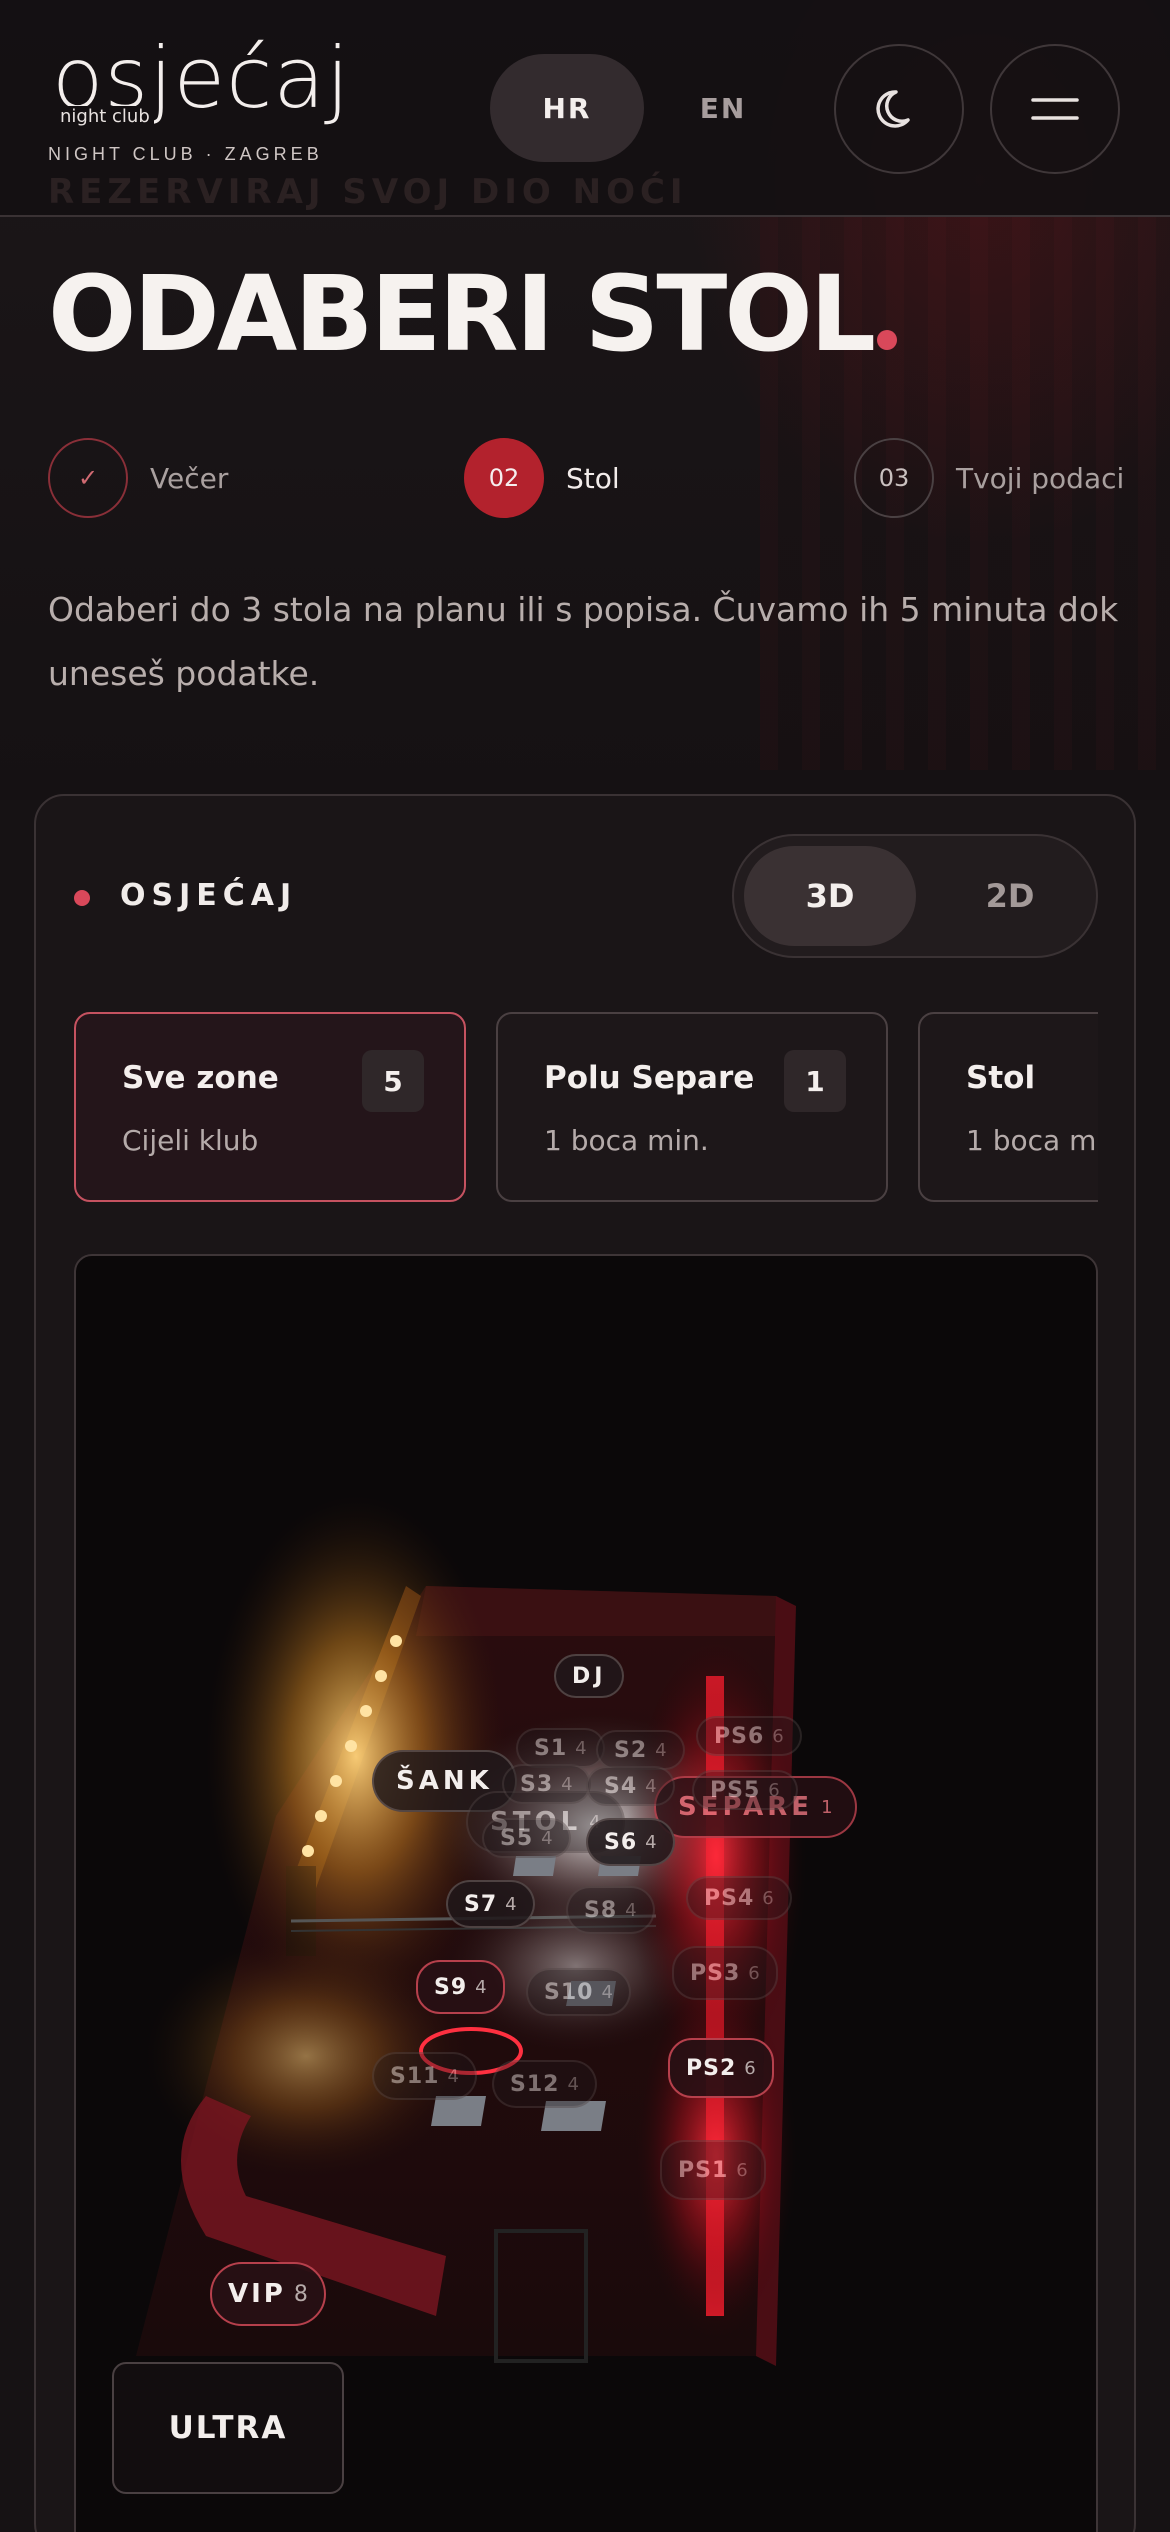  What do you see at coordinates (610, 1910) in the screenshot?
I see `table-marker-s8: S8 4` at bounding box center [610, 1910].